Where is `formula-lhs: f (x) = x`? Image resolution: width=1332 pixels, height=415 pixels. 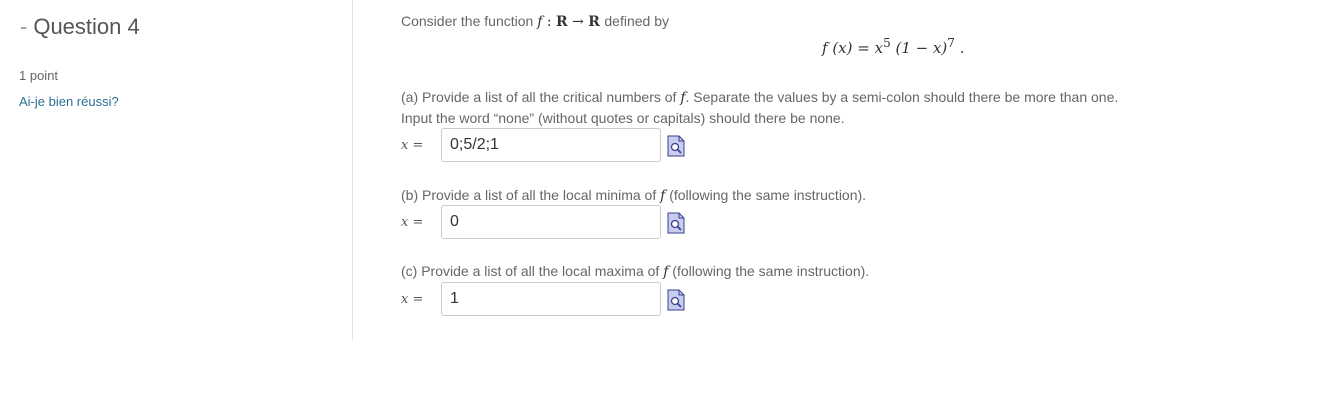
formula-lhs: f (x) = x is located at coordinates (853, 48).